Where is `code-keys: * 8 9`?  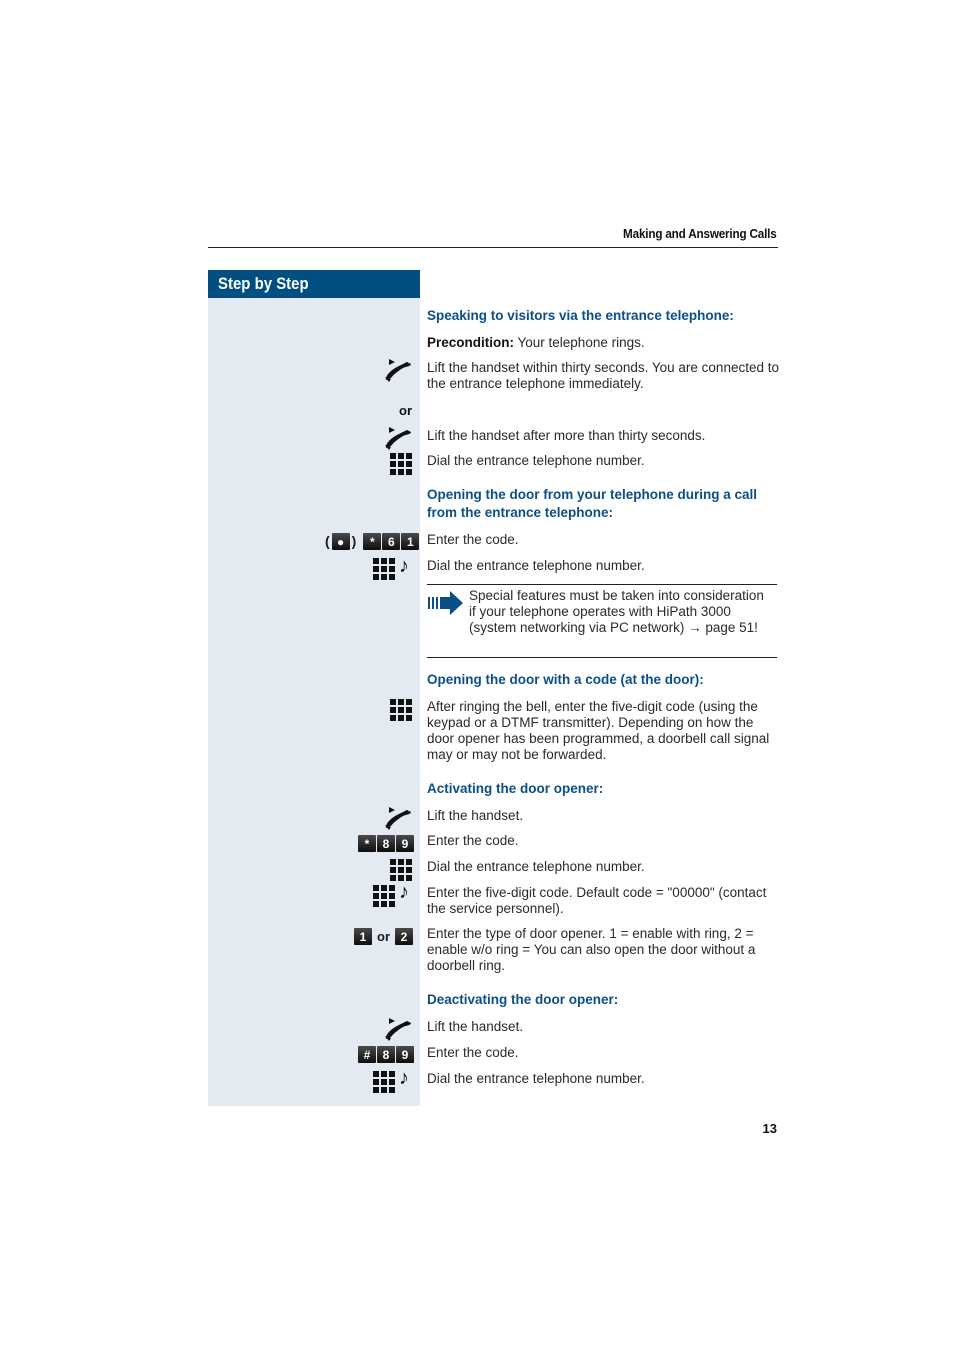
code-keys: * 8 9 is located at coordinates (386, 843).